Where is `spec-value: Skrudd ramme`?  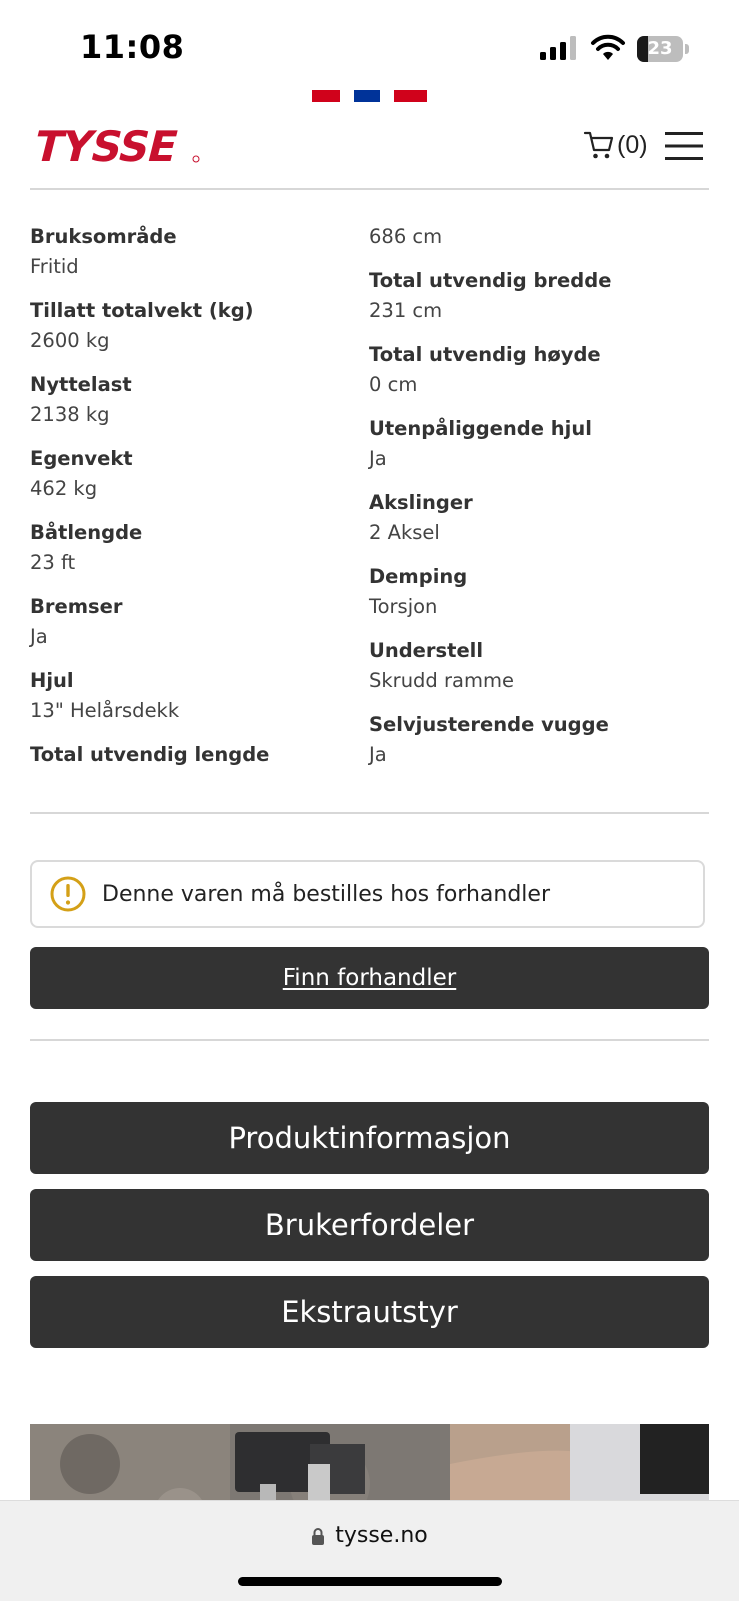 spec-value: Skrudd ramme is located at coordinates (441, 680).